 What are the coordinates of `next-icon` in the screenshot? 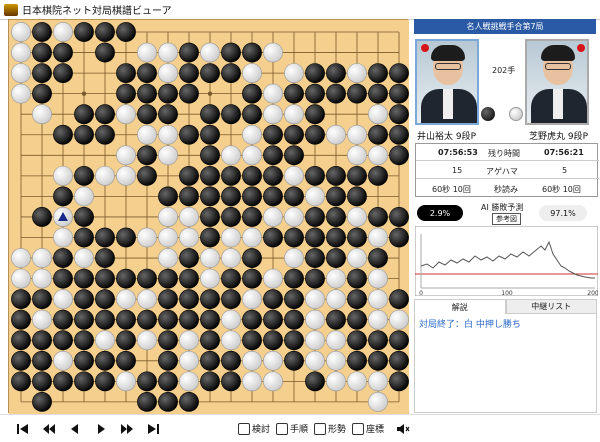 It's located at (101, 429).